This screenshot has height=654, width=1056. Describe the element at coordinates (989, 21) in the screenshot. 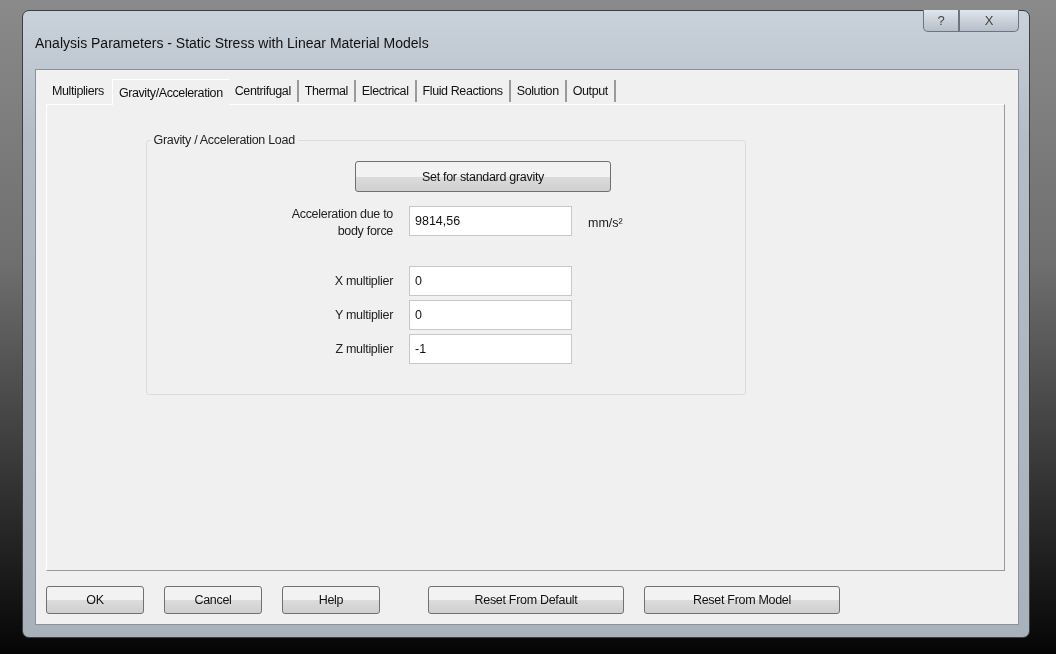

I see `close-button: X` at that location.